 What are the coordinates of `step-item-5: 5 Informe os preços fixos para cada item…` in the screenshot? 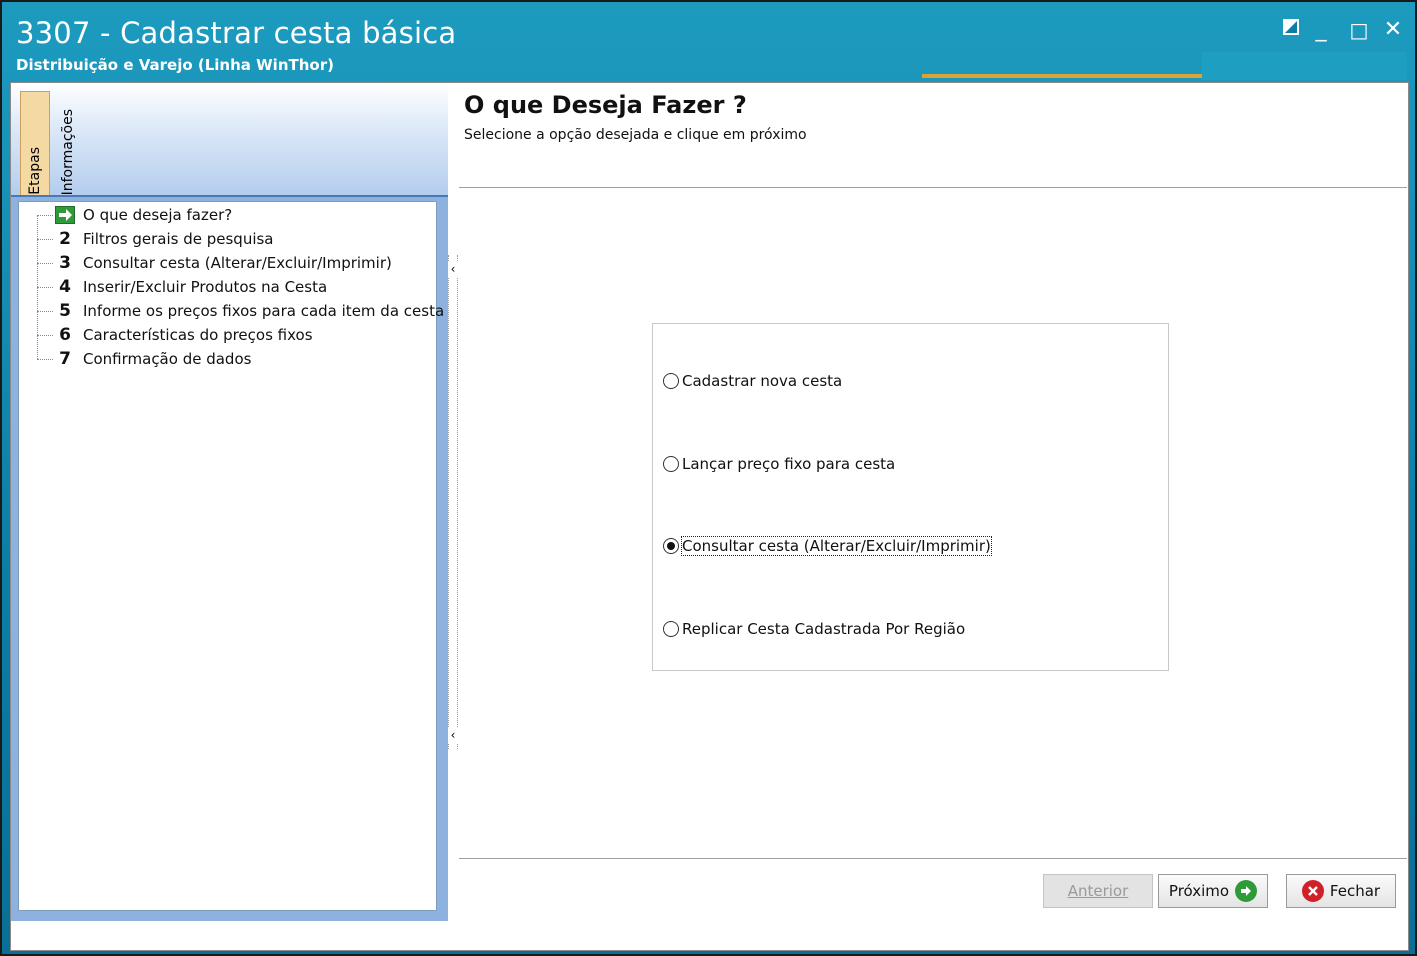 It's located at (231, 311).